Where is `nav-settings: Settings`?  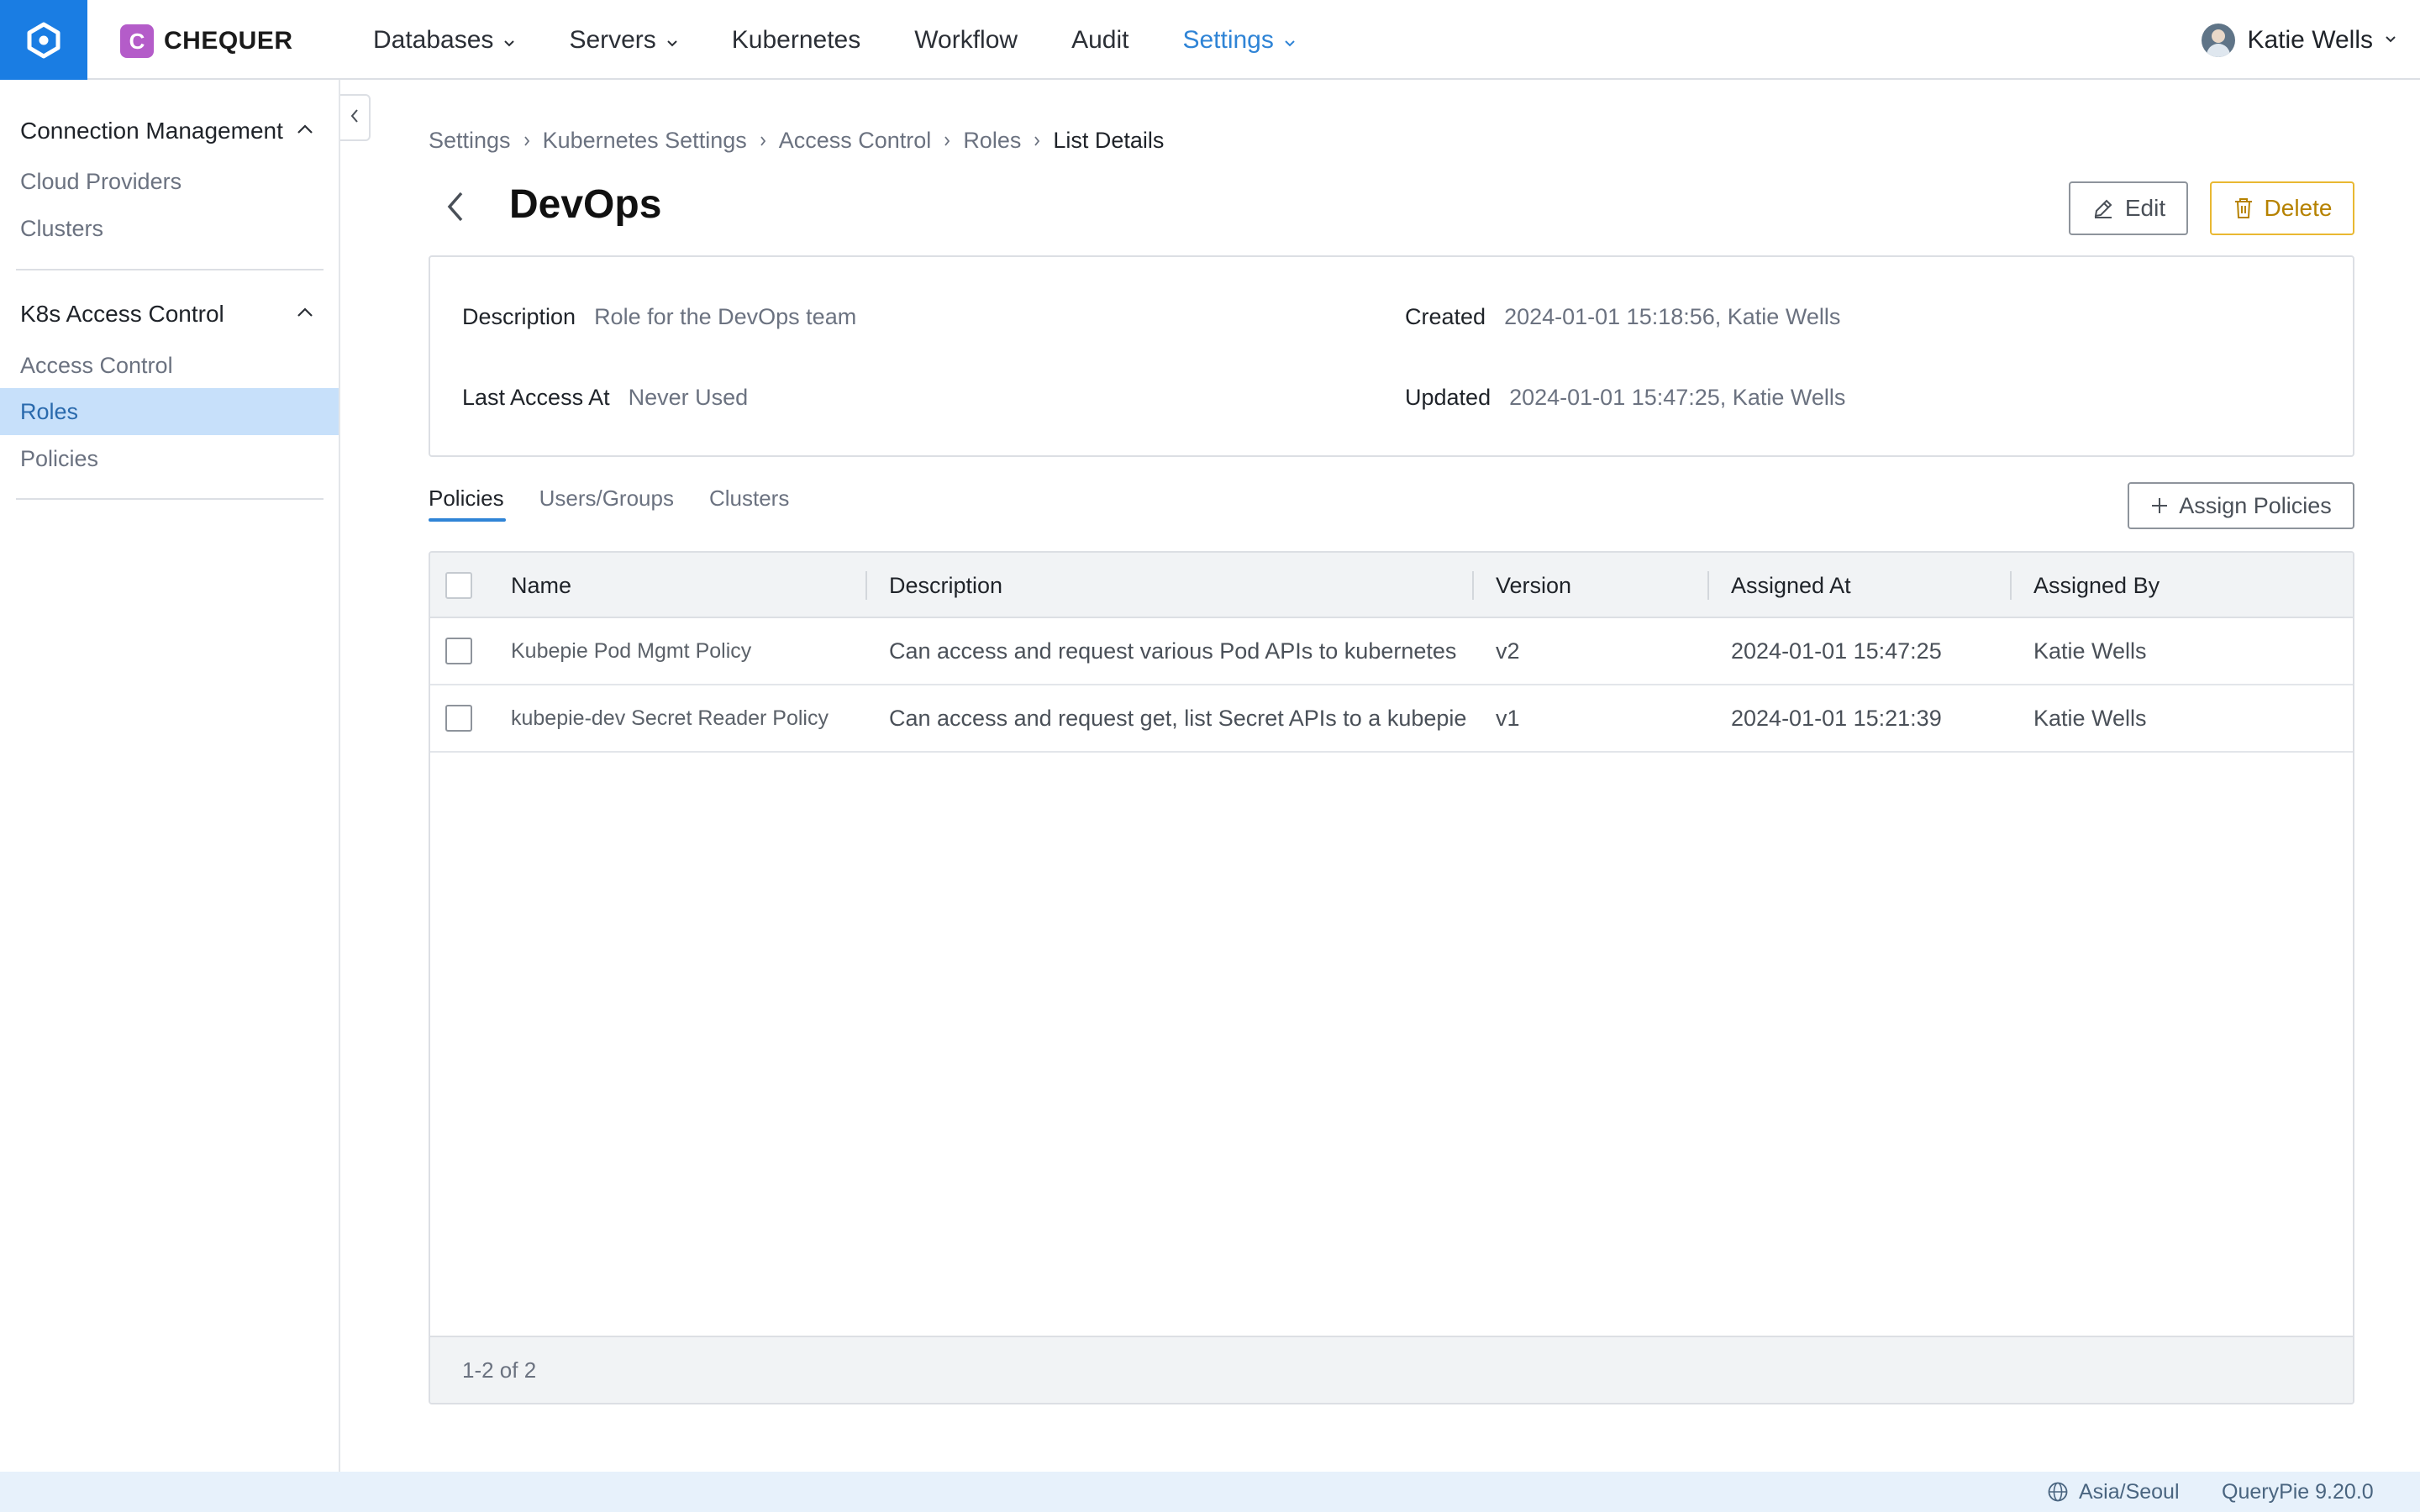
nav-settings: Settings is located at coordinates (1238, 40).